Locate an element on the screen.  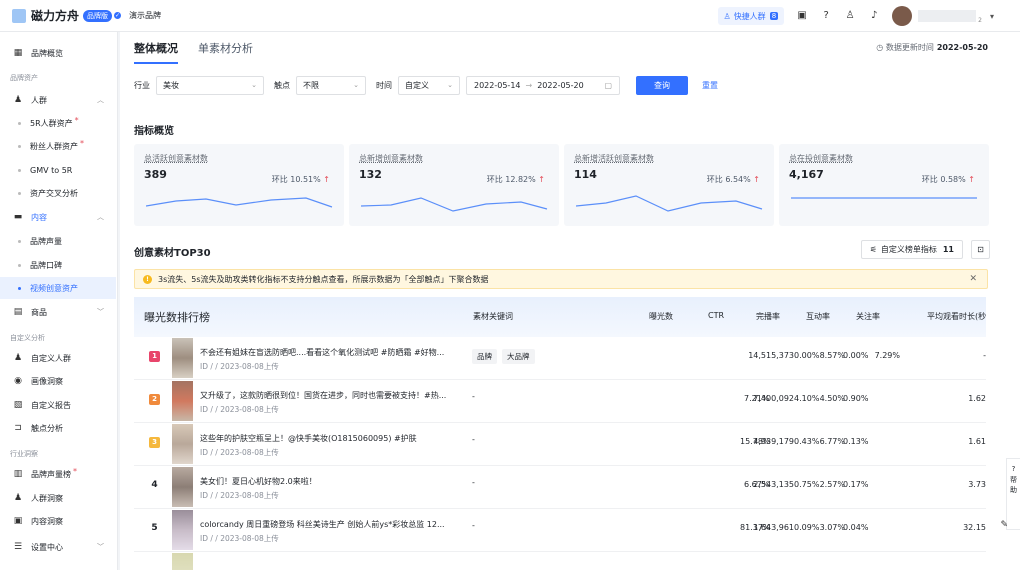
sidebar-item-video-assets: 视频创意资产 is located at coordinates (58, 288).